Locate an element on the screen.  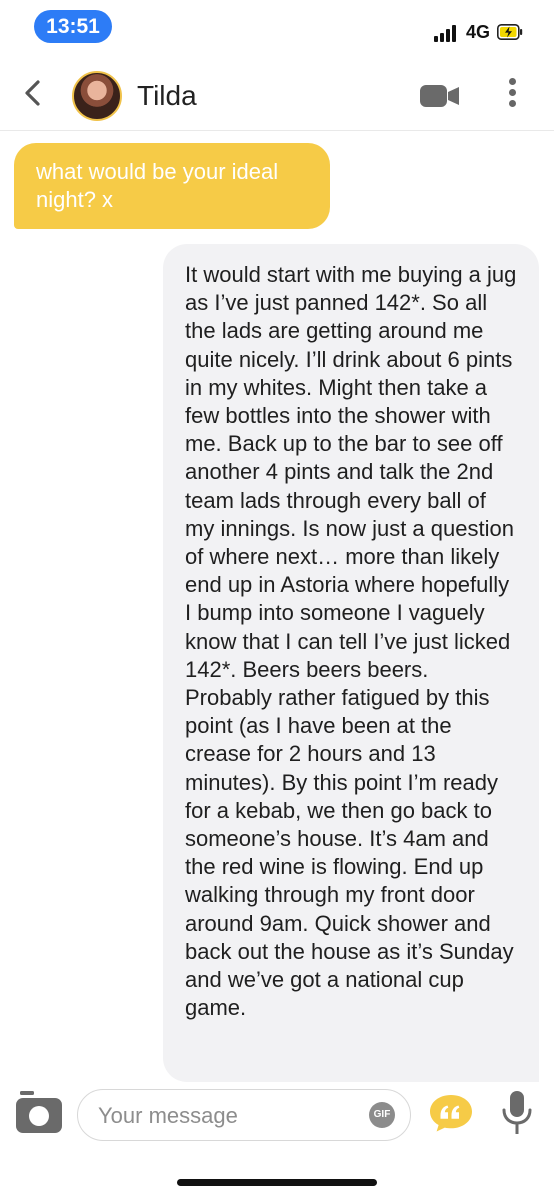
chevron-left-icon is located at coordinates (33, 93).